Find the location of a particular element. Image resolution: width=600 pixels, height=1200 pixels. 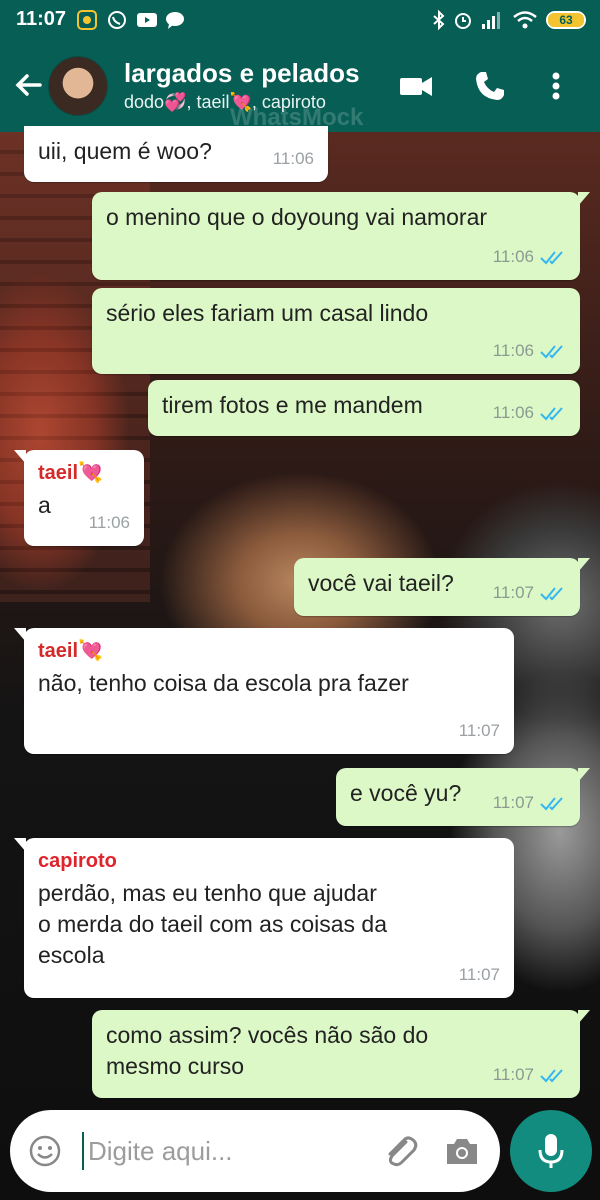

message-outgoing: tirem fotos e me mandem 11:06 is located at coordinates (364, 408).